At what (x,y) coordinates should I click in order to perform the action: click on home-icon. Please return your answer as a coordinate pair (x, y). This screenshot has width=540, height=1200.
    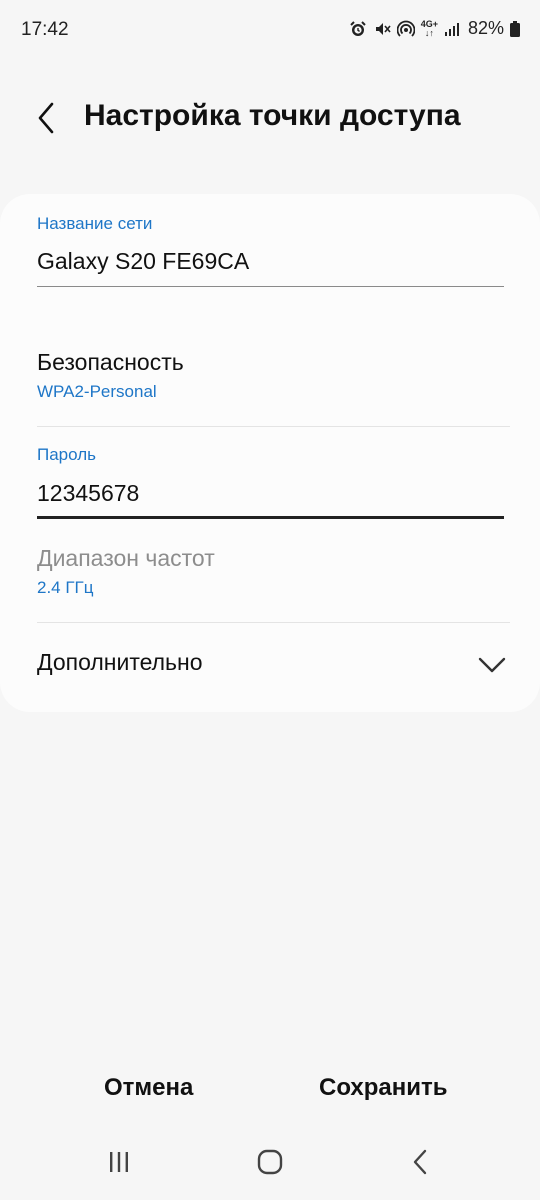
    Looking at the image, I should click on (270, 1162).